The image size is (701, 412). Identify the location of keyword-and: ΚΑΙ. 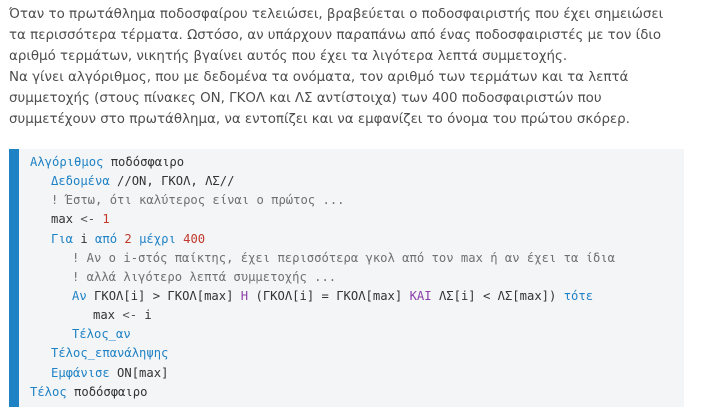
(420, 295).